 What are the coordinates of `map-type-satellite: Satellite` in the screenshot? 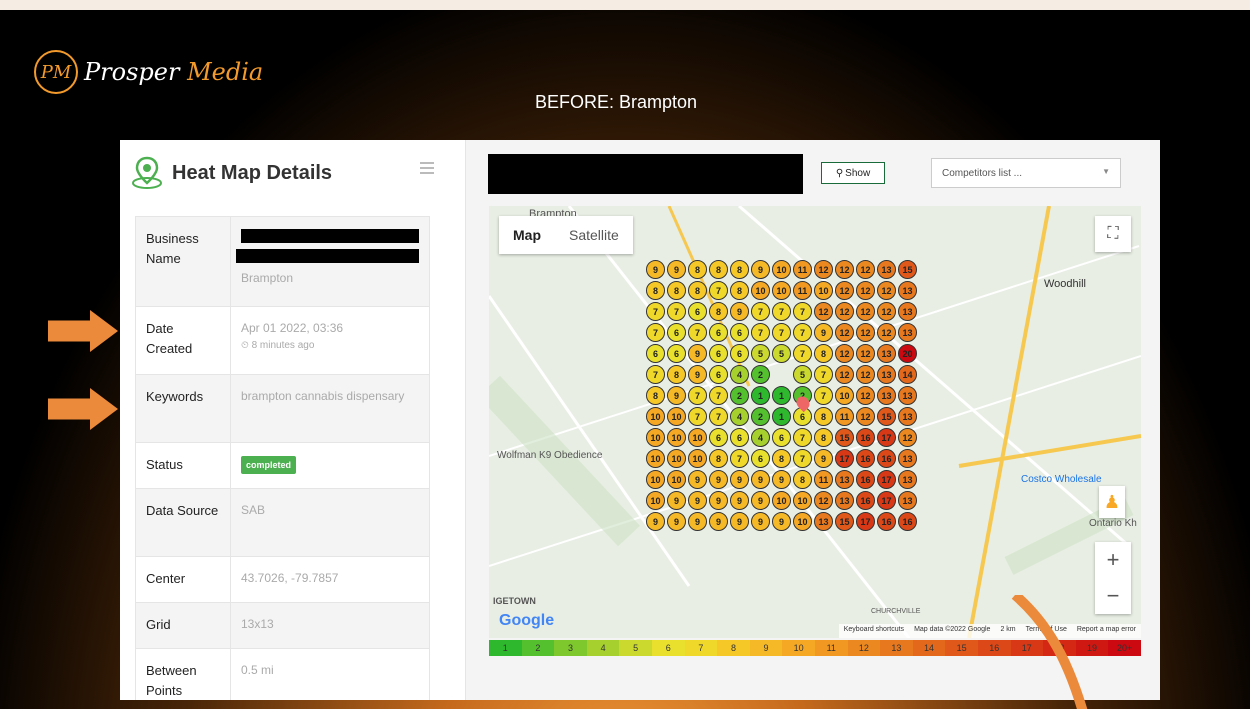 It's located at (594, 235).